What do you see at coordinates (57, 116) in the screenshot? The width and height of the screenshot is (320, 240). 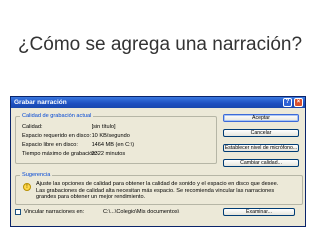 I see `quality-group-label: Calidad de grabación actual` at bounding box center [57, 116].